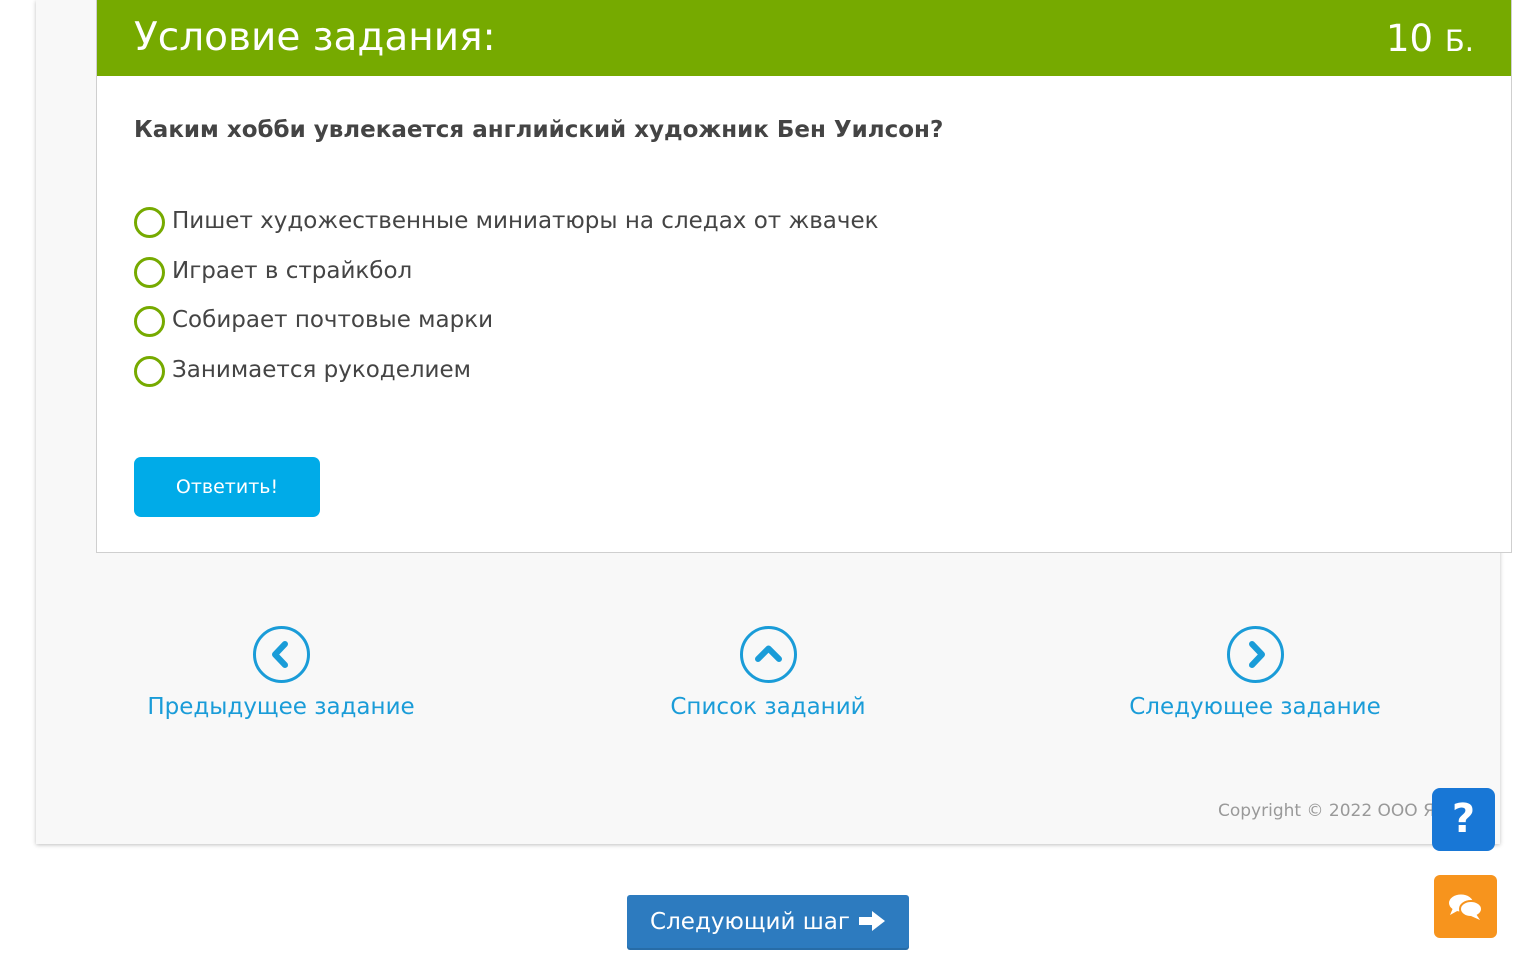 The image size is (1536, 977). I want to click on answer-option-label: Играет в страйкбол, so click(292, 271).